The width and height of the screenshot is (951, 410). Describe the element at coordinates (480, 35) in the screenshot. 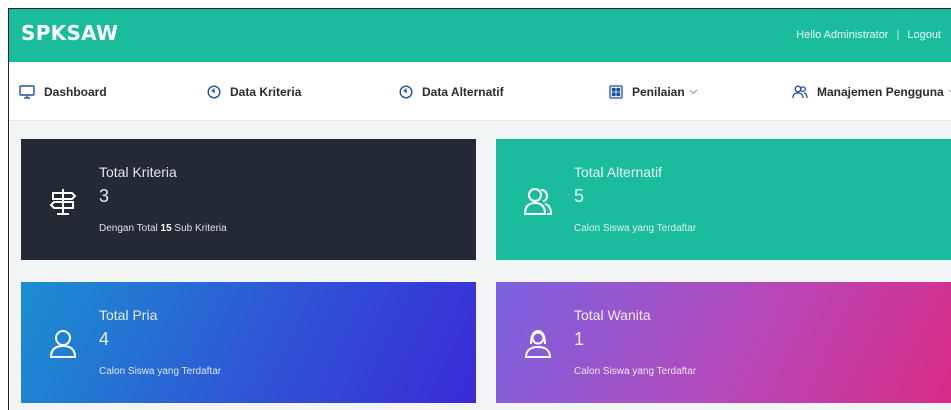

I see `top-header: SPKSAW Hello Administrator | Logout` at that location.